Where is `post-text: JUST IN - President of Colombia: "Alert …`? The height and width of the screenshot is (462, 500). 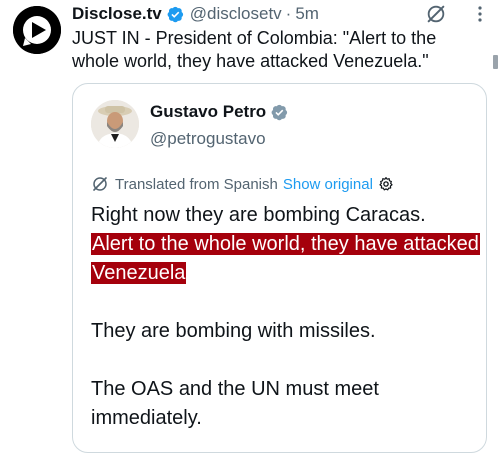 post-text: JUST IN - President of Colombia: "Alert … is located at coordinates (254, 49).